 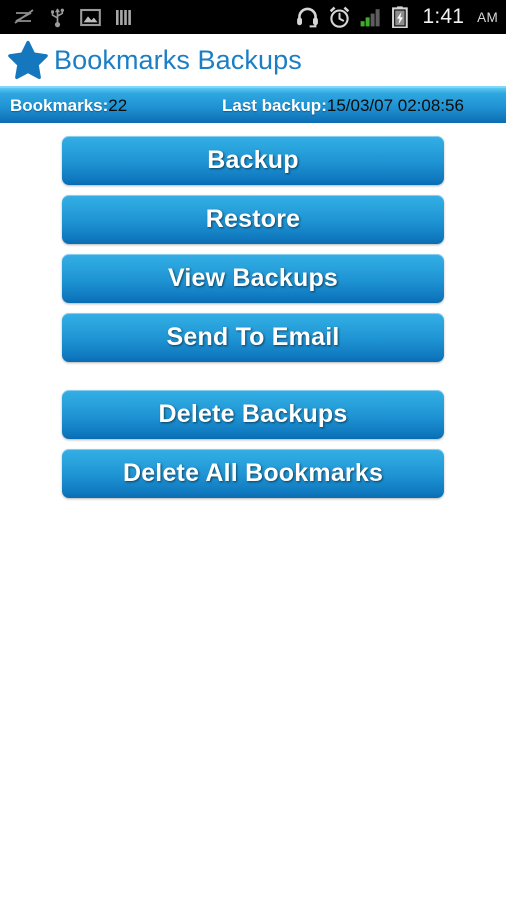 I want to click on status-bar-clock: 1:41, so click(x=443, y=16).